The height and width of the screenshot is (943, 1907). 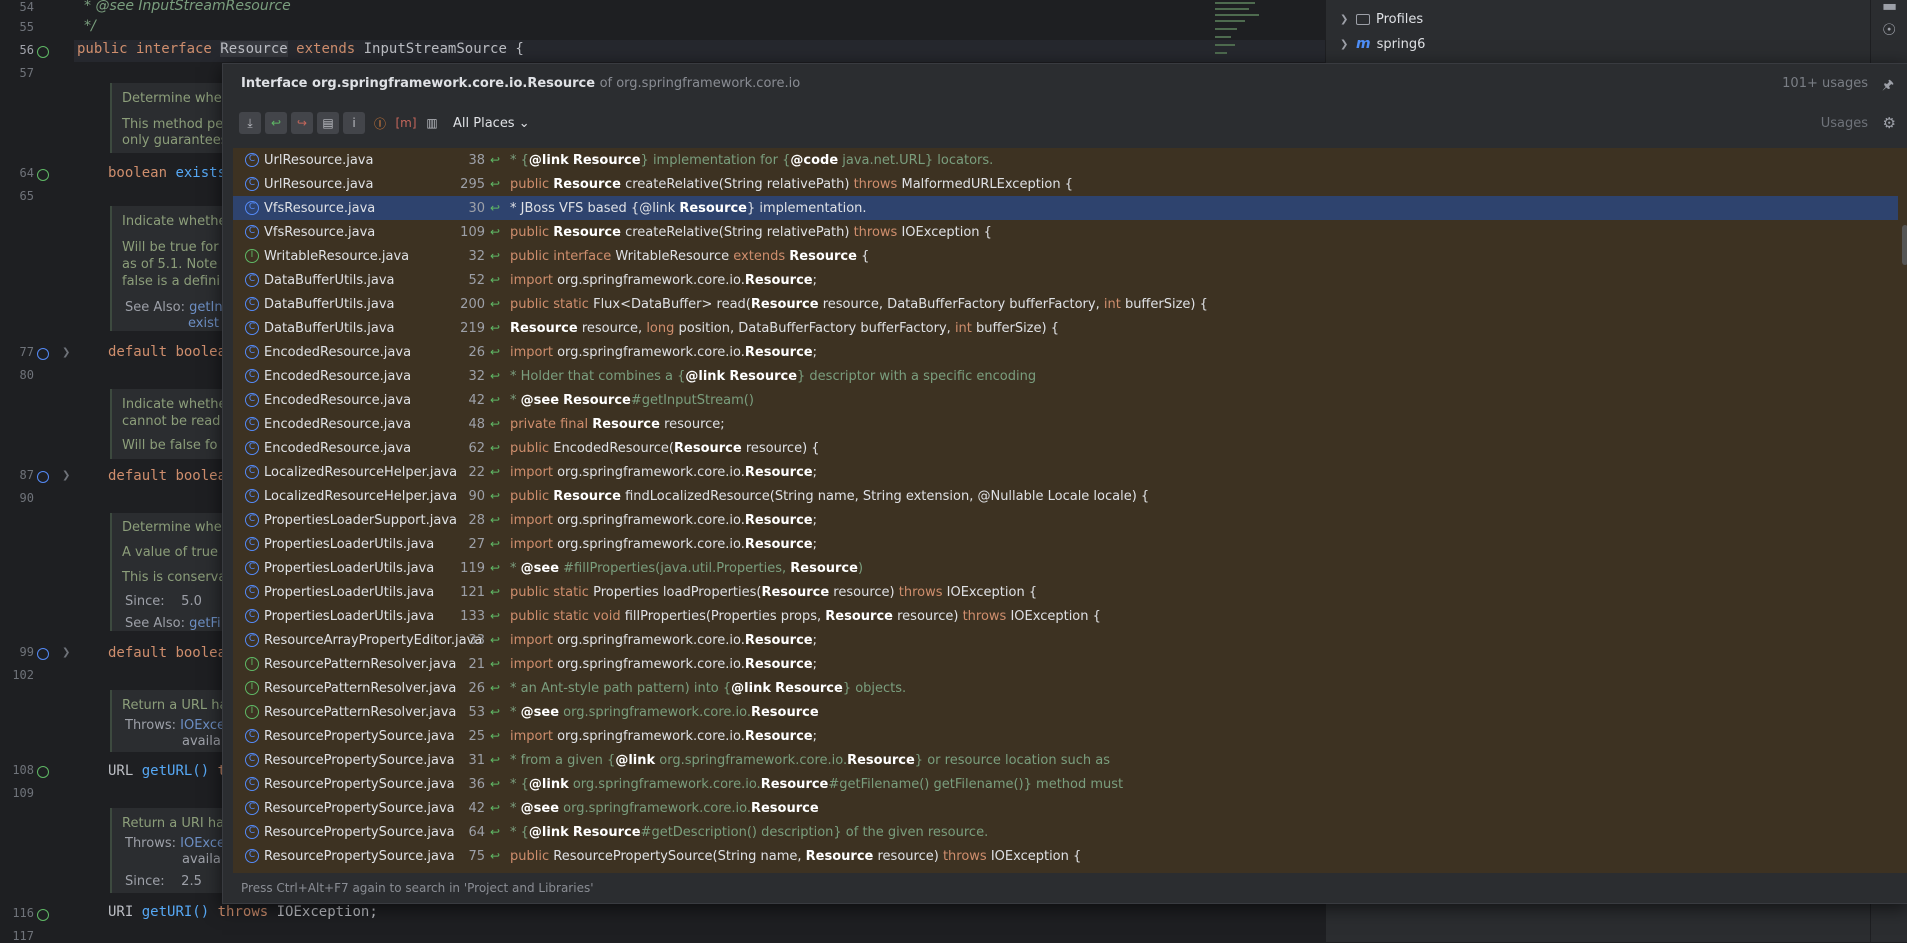 I want to click on javadoc-text: Return a URI ha, so click(x=173, y=823).